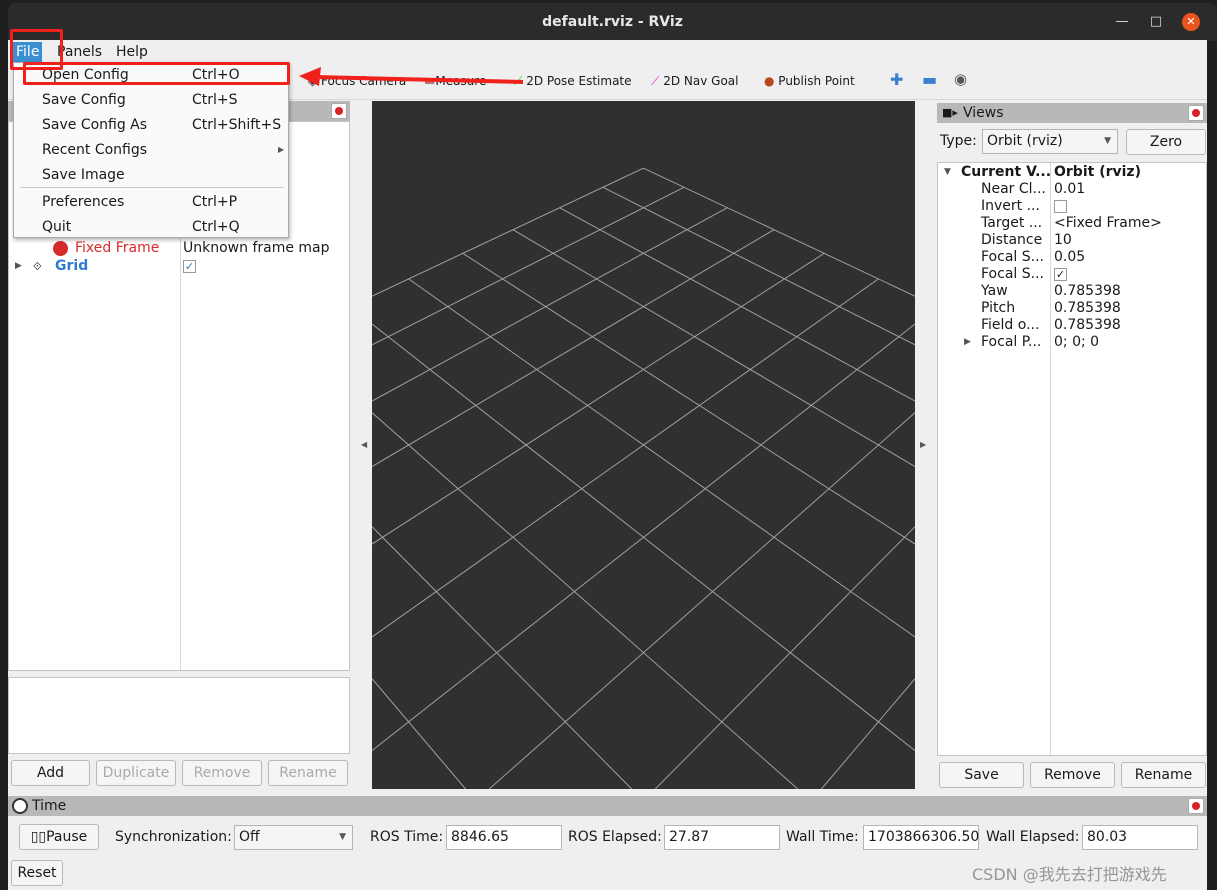 The height and width of the screenshot is (890, 1217). Describe the element at coordinates (37, 266) in the screenshot. I see `grid-icon: ⟐` at that location.